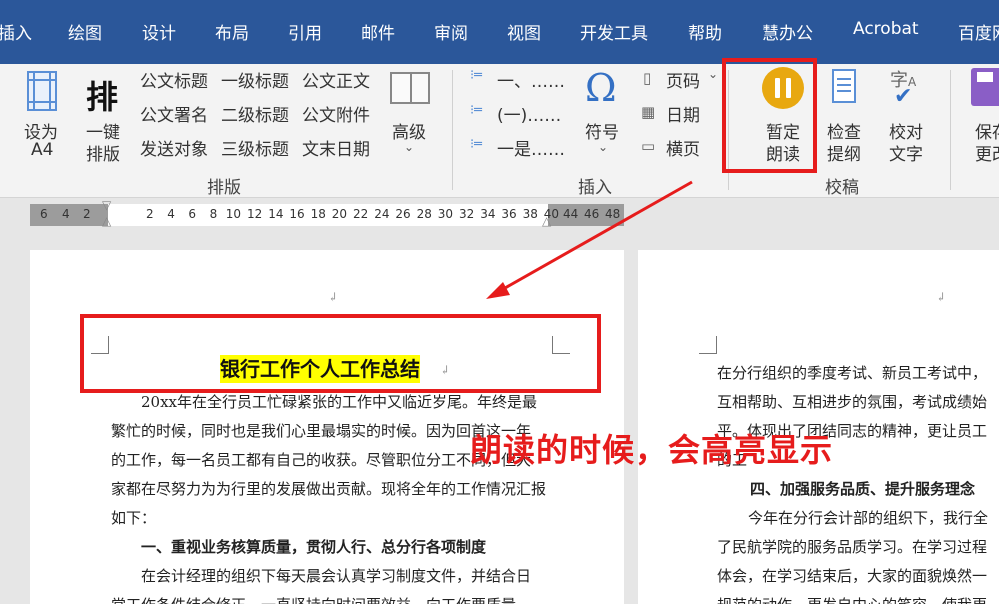 The width and height of the screenshot is (999, 604). I want to click on annotation-text: 朗读的时候，会高亮显示, so click(652, 450).